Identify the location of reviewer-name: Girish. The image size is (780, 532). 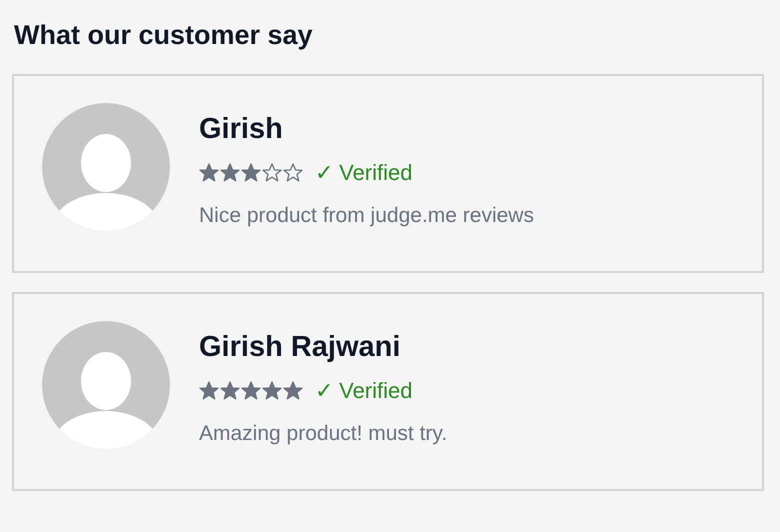
(241, 129).